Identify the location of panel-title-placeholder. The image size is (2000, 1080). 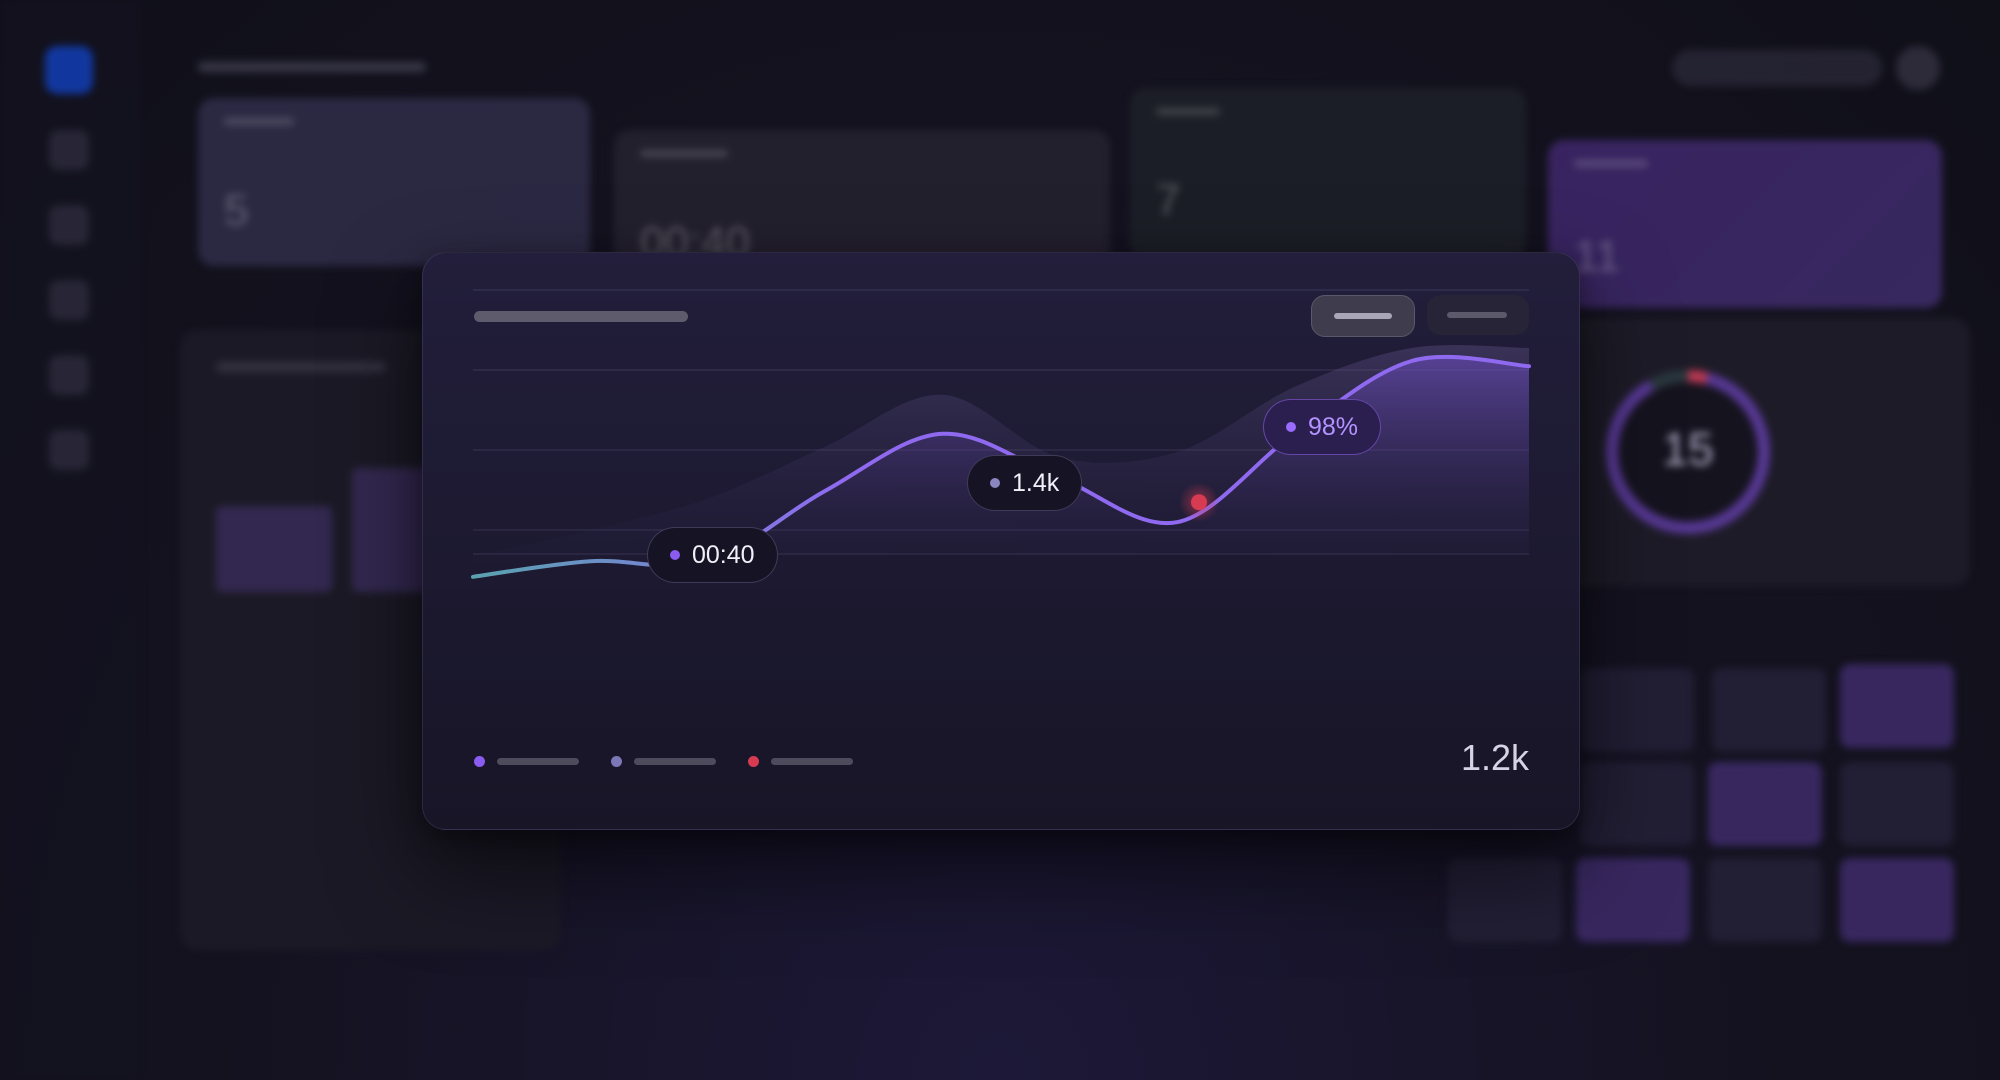
(301, 367).